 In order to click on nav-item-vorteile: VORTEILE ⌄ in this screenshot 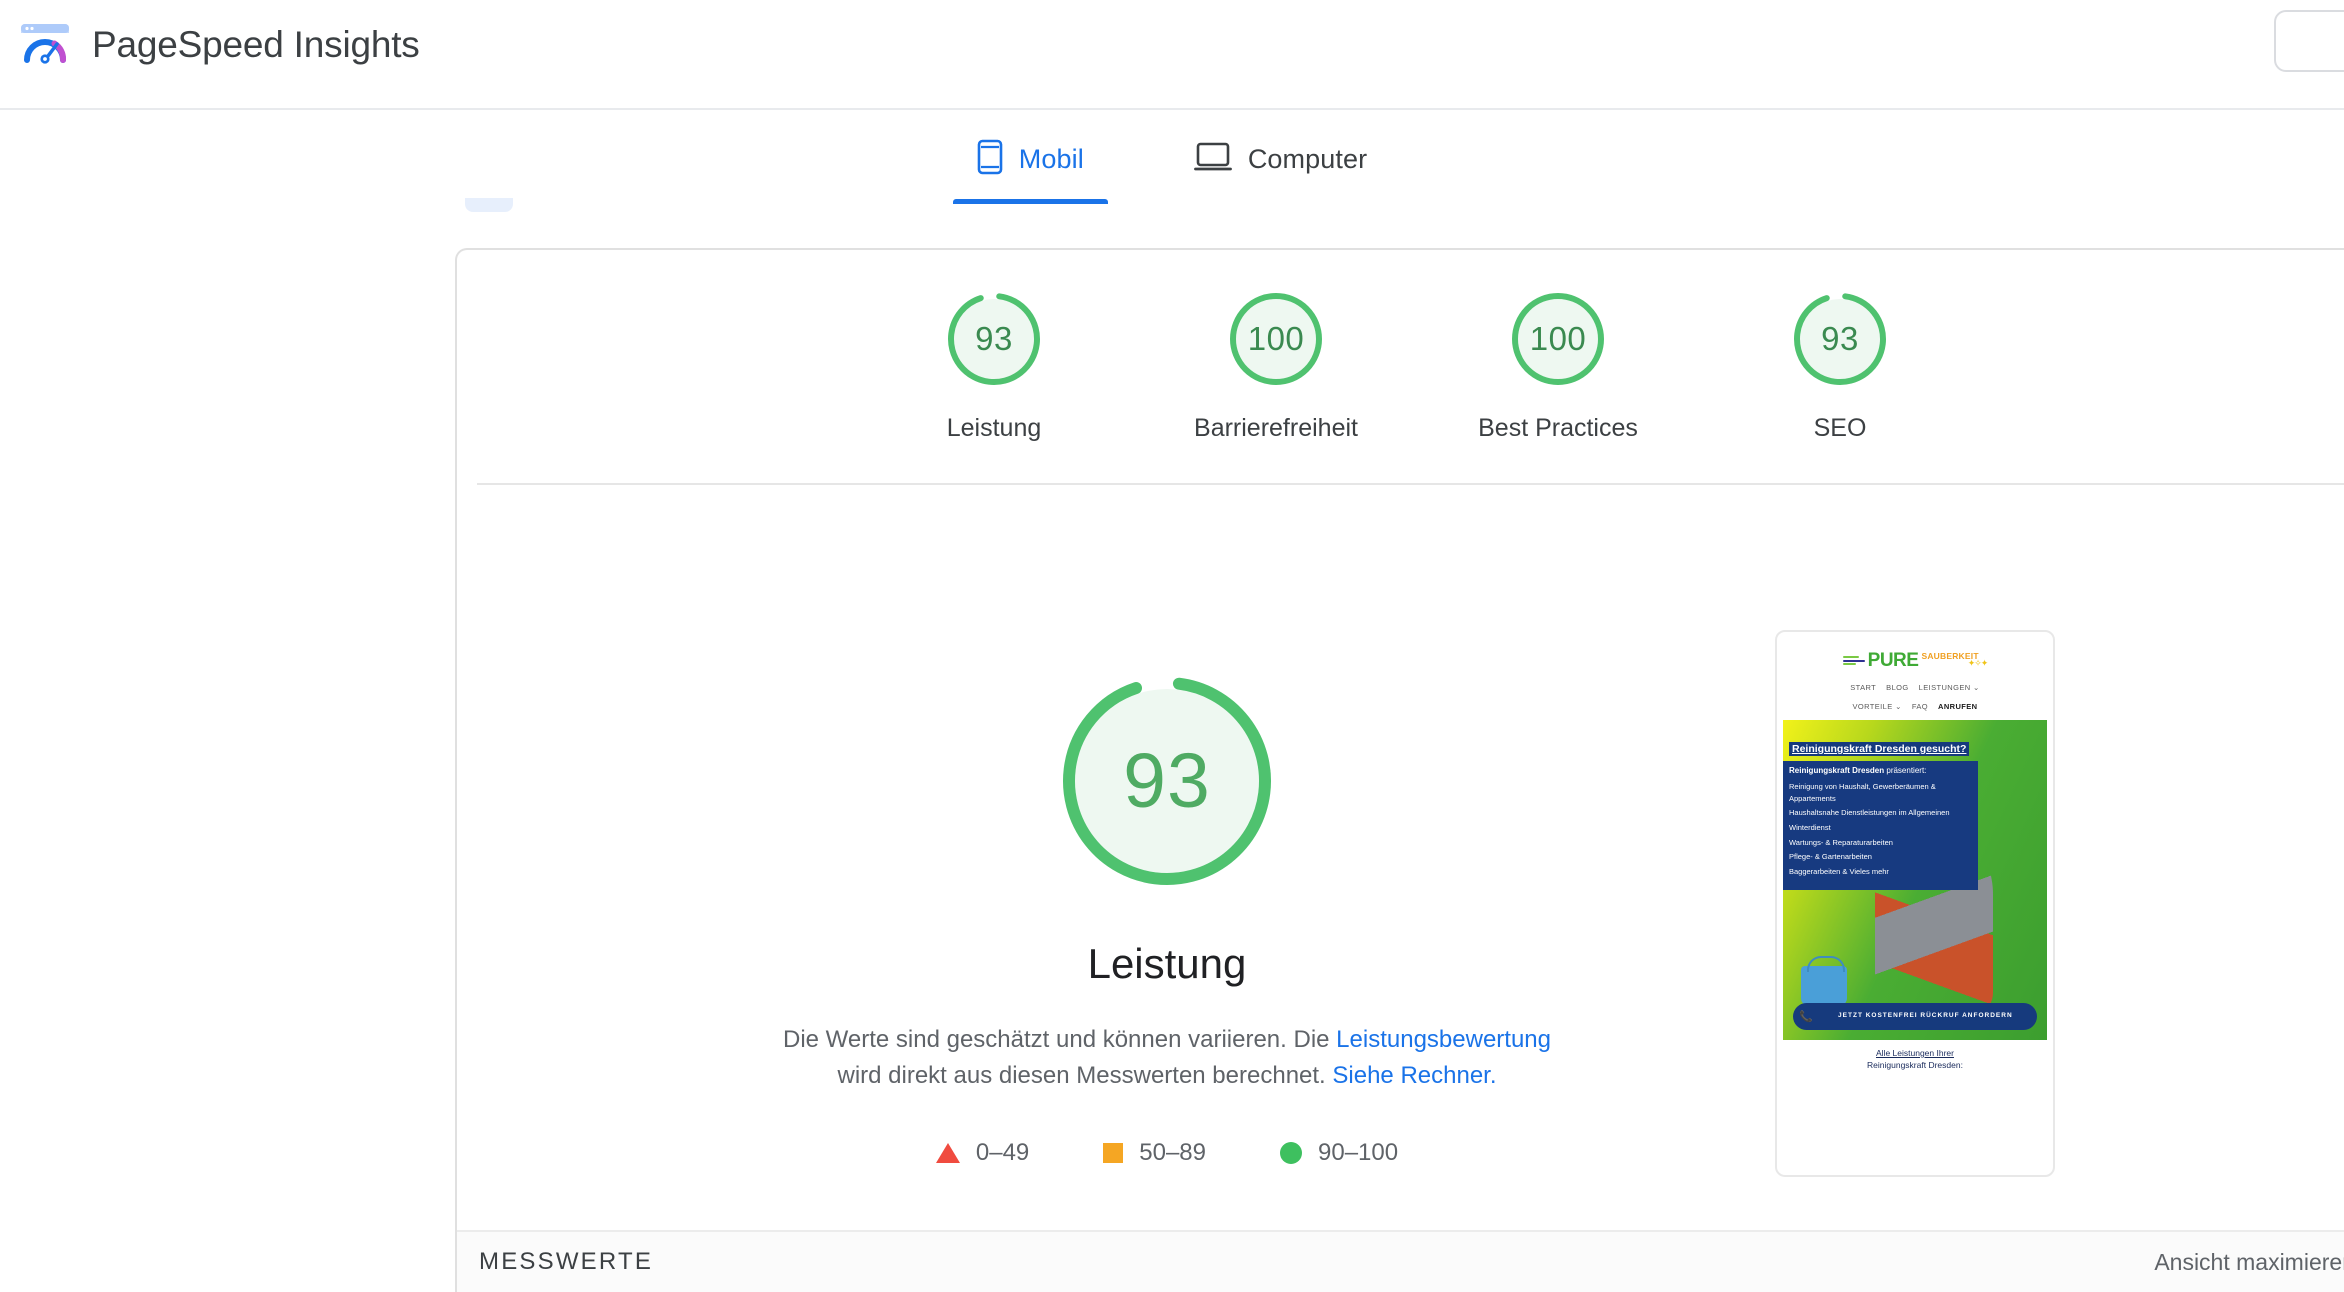, I will do `click(1877, 706)`.